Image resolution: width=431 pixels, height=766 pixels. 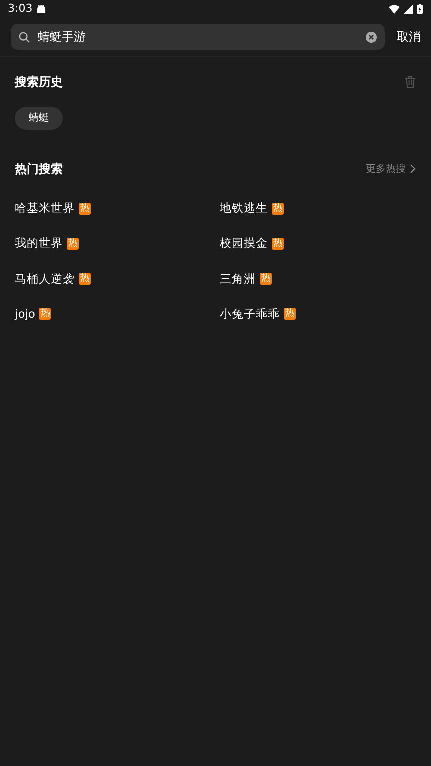 What do you see at coordinates (413, 169) in the screenshot?
I see `chevron-icon` at bounding box center [413, 169].